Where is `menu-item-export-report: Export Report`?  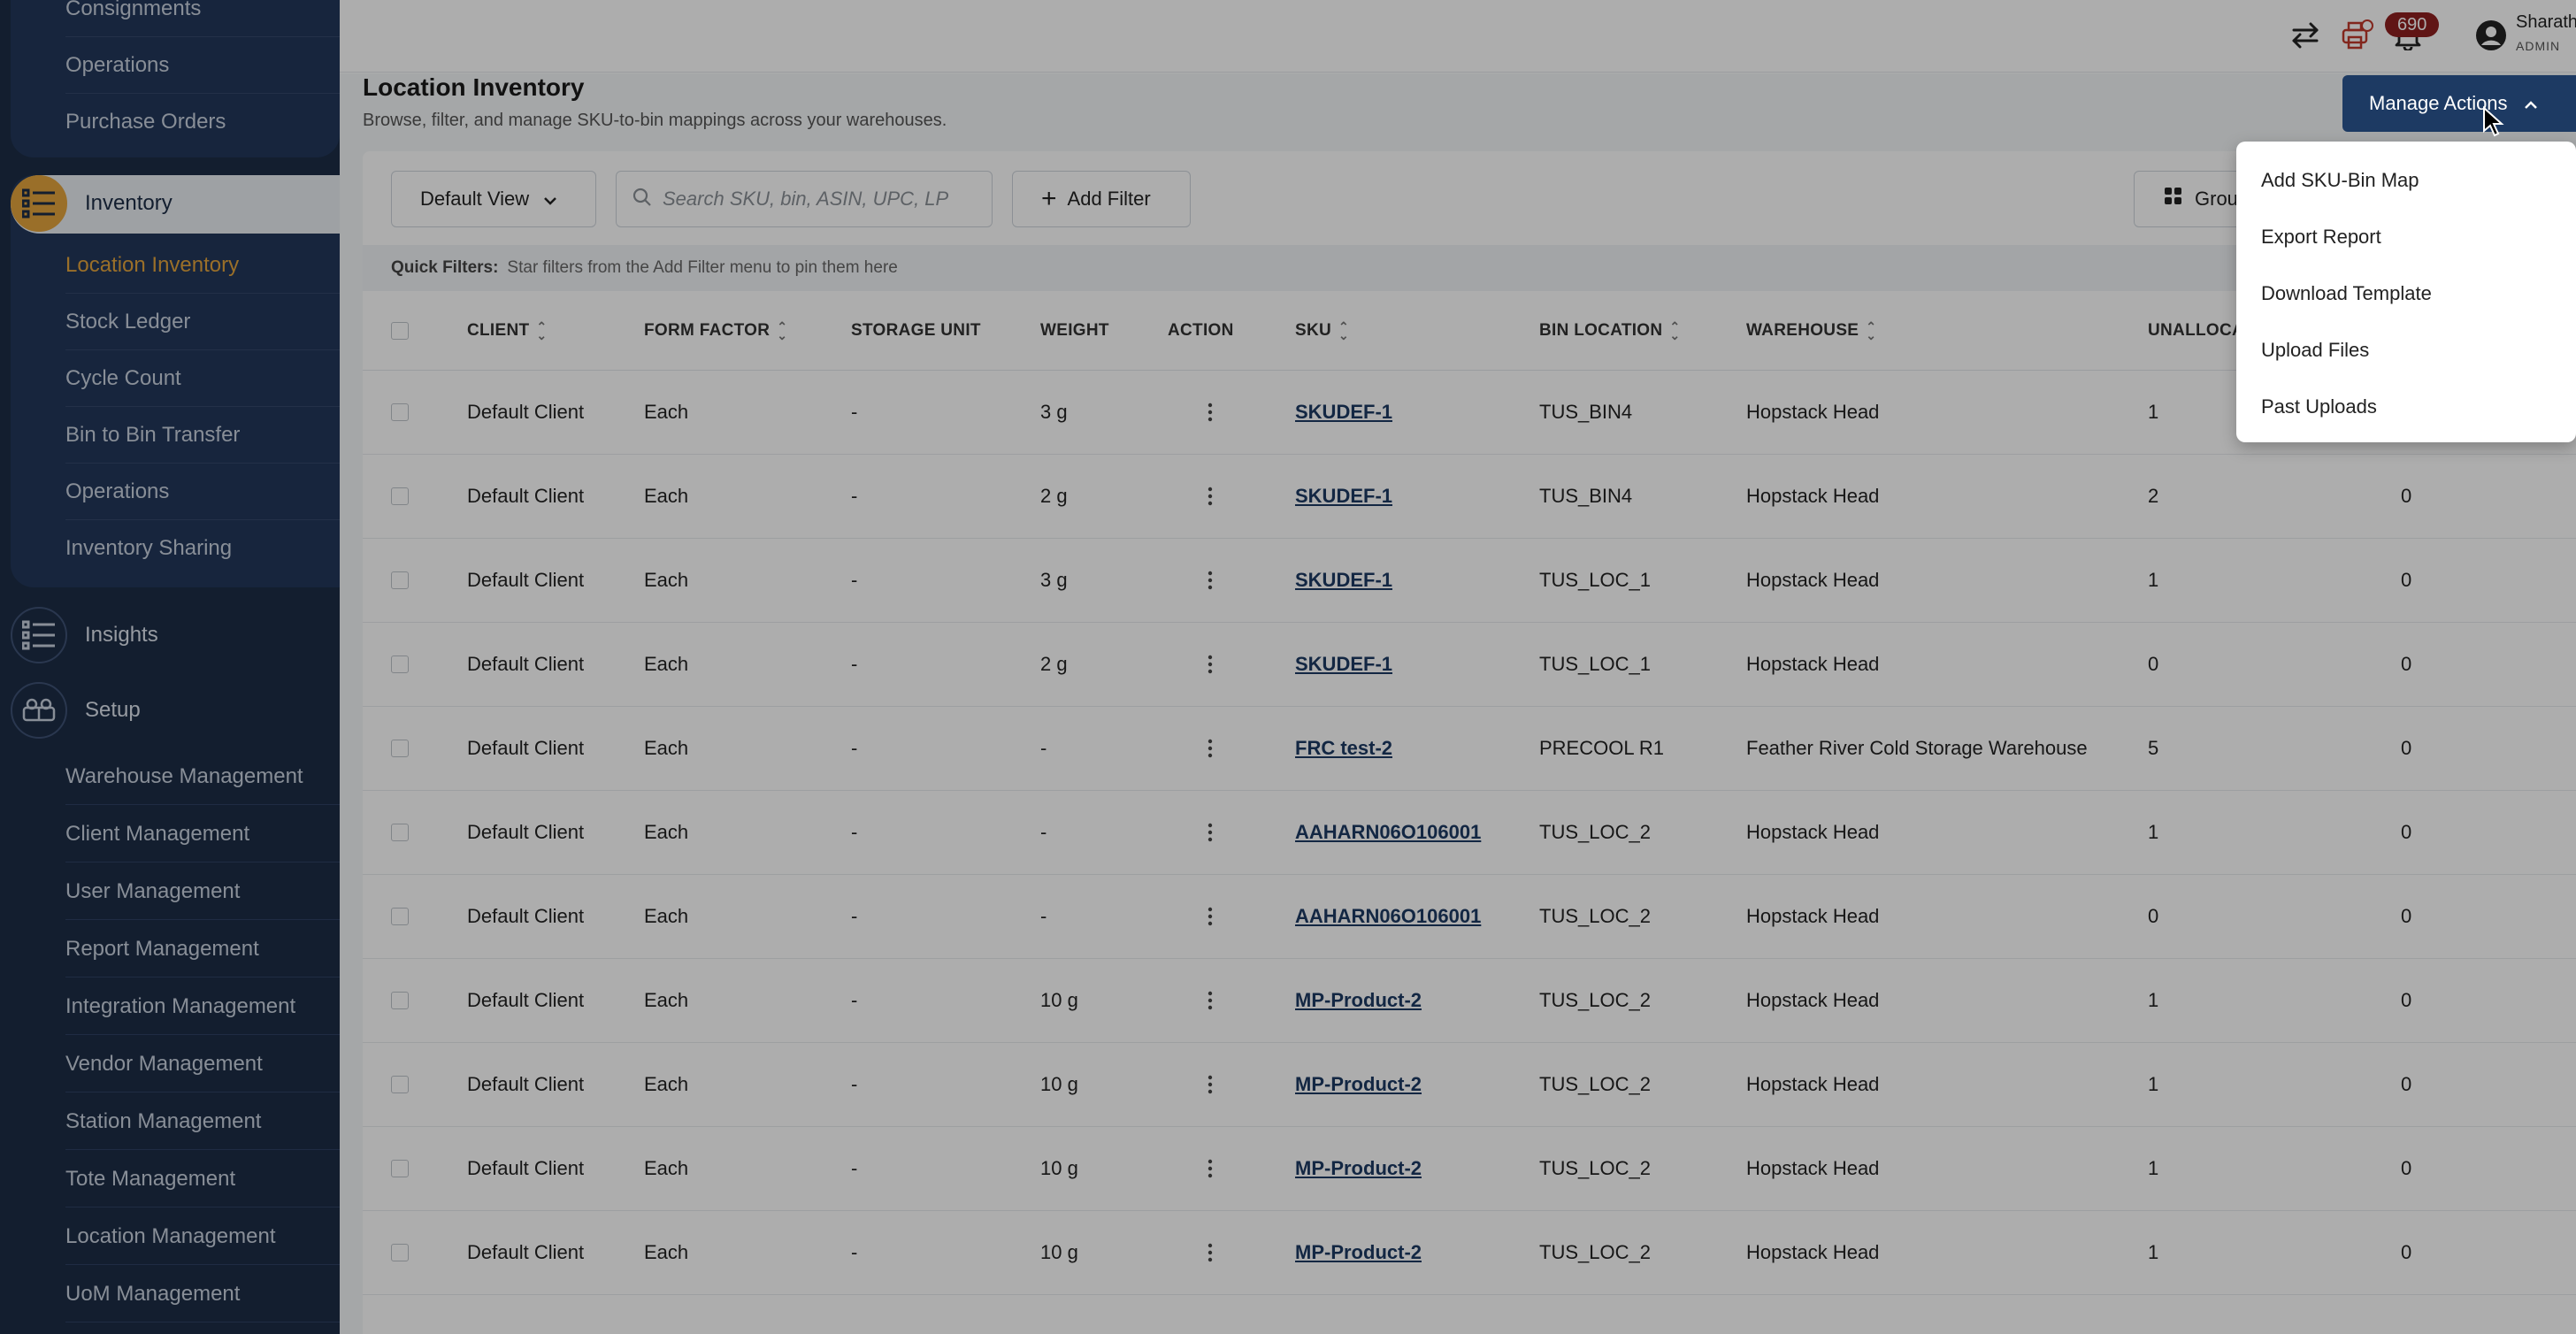
menu-item-export-report: Export Report is located at coordinates (2406, 237).